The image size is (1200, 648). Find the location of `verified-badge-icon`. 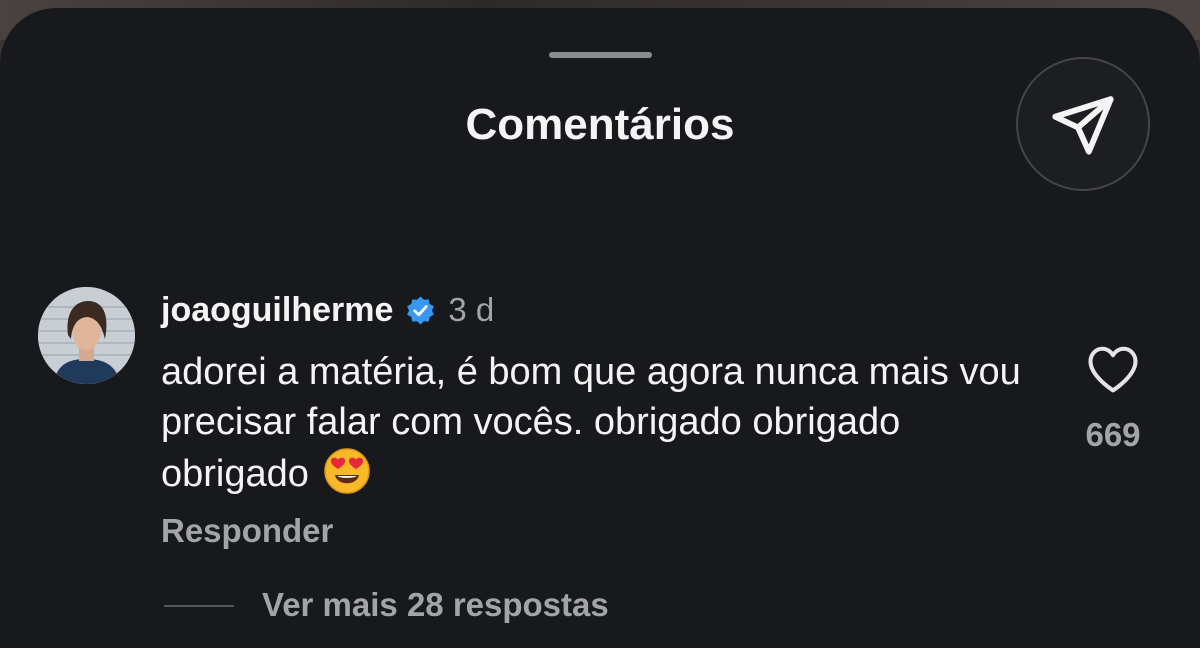

verified-badge-icon is located at coordinates (421, 310).